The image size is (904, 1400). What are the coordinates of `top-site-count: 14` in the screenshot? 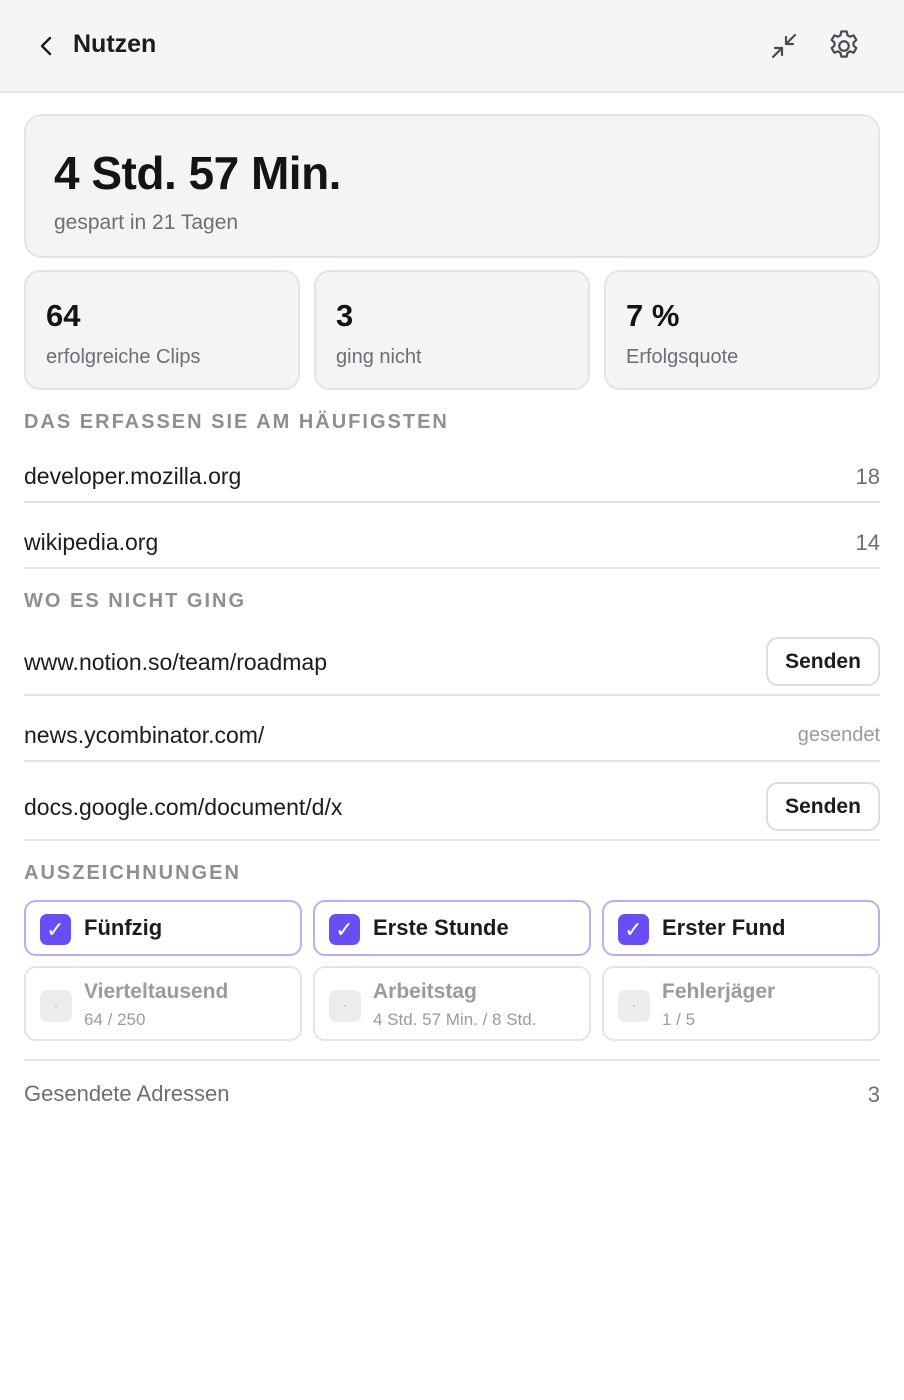 It's located at (867, 542).